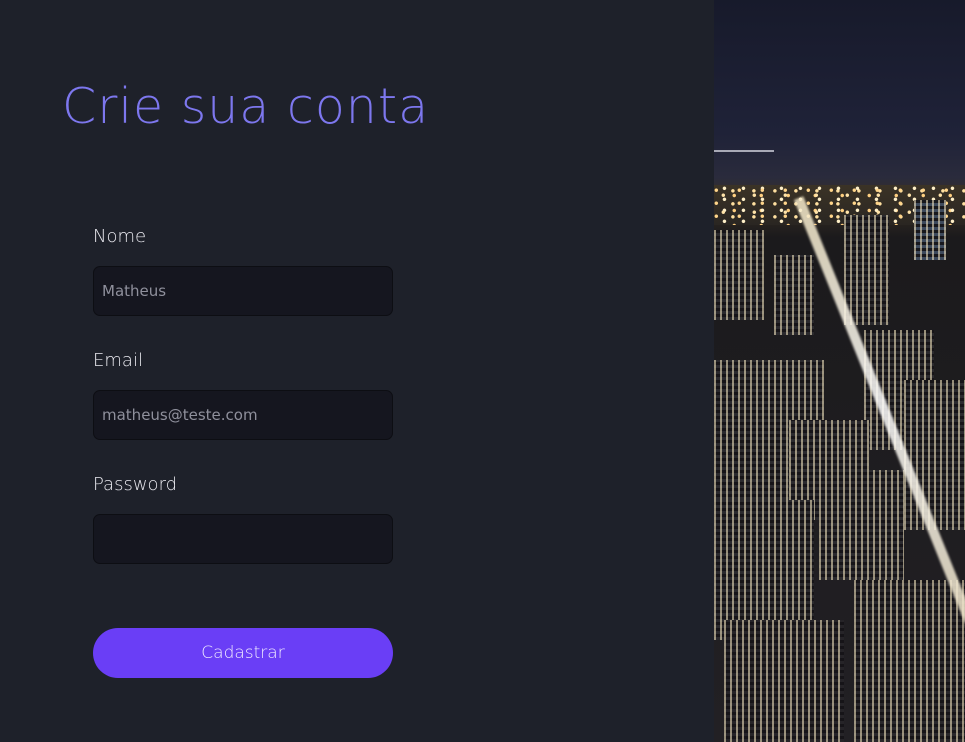 This screenshot has width=965, height=742. I want to click on name-label: Nome, so click(120, 236).